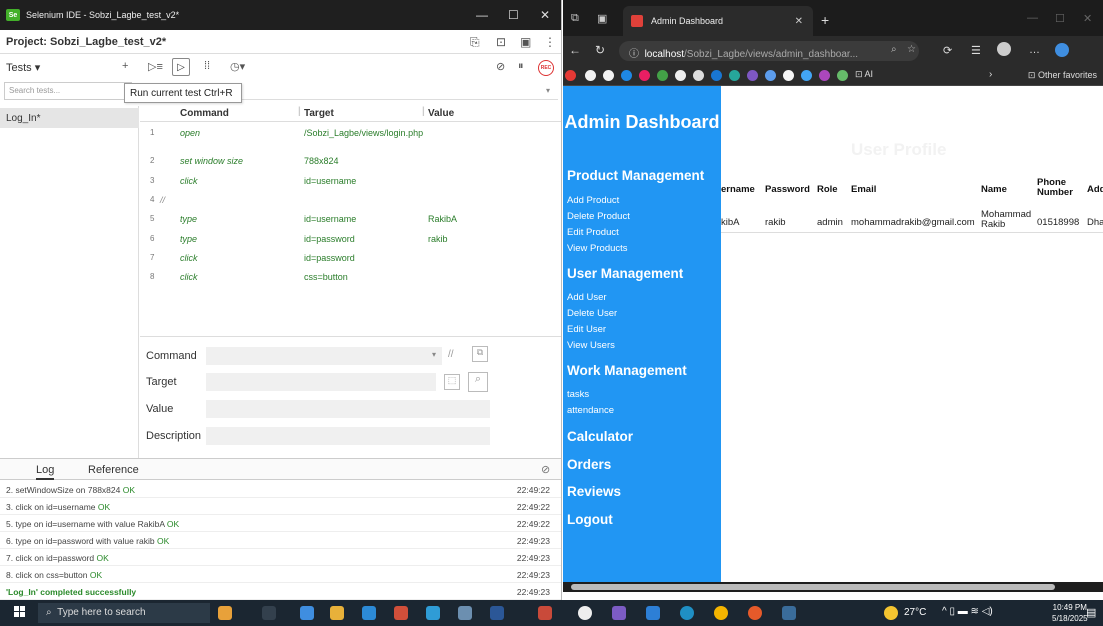 The image size is (1103, 626). I want to click on add-product-link: Add Product, so click(593, 200).